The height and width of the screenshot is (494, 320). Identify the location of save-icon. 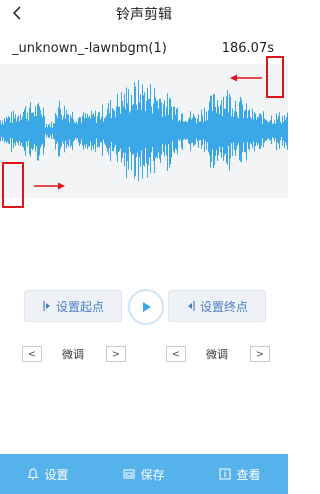
(129, 474).